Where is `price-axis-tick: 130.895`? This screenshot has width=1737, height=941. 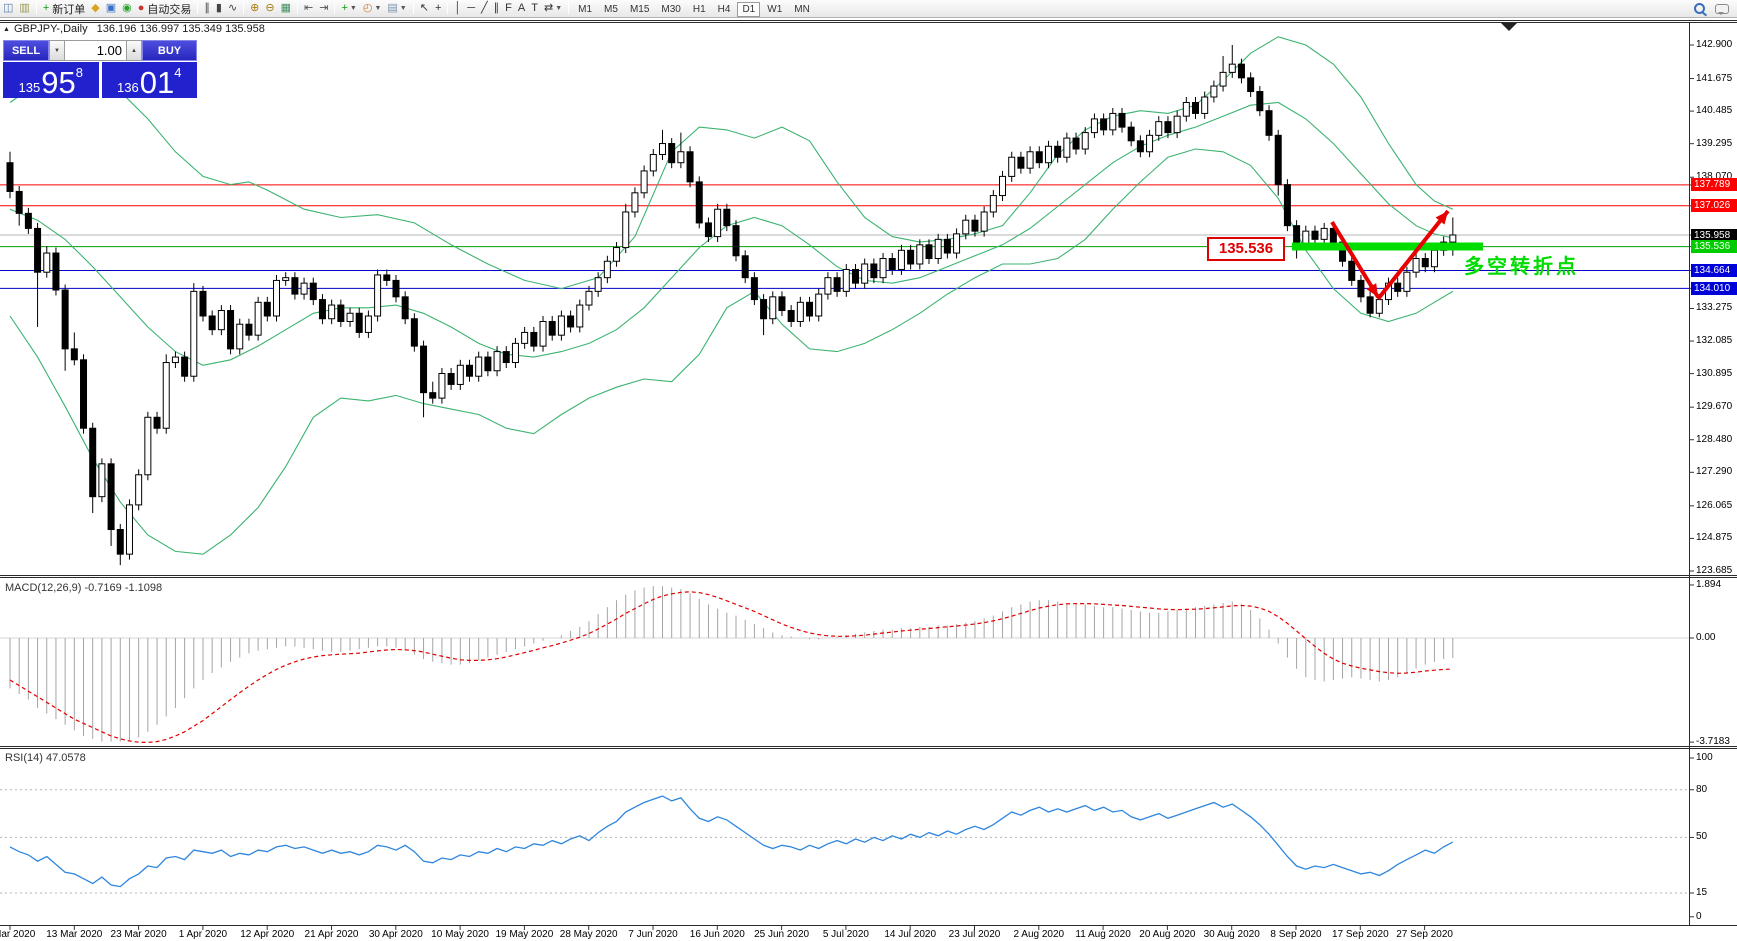
price-axis-tick: 130.895 is located at coordinates (1714, 373).